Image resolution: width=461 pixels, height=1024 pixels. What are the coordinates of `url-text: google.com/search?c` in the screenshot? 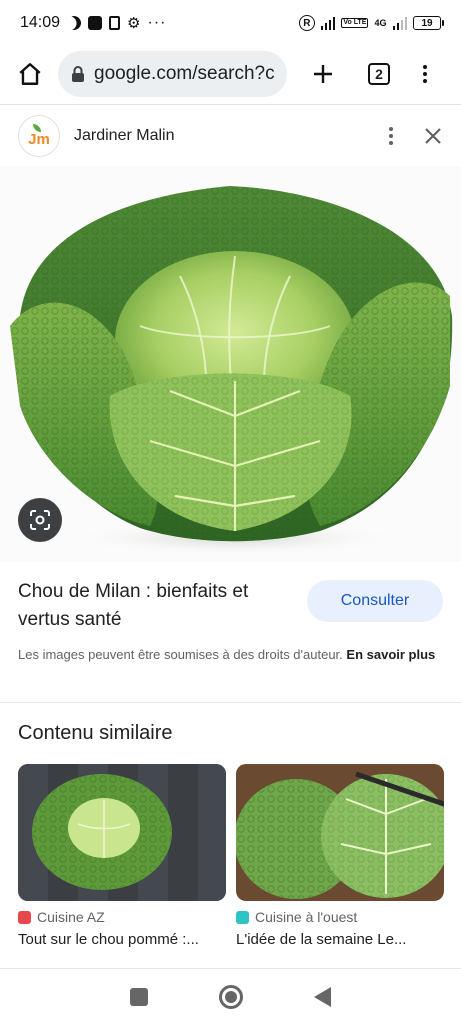 It's located at (184, 73).